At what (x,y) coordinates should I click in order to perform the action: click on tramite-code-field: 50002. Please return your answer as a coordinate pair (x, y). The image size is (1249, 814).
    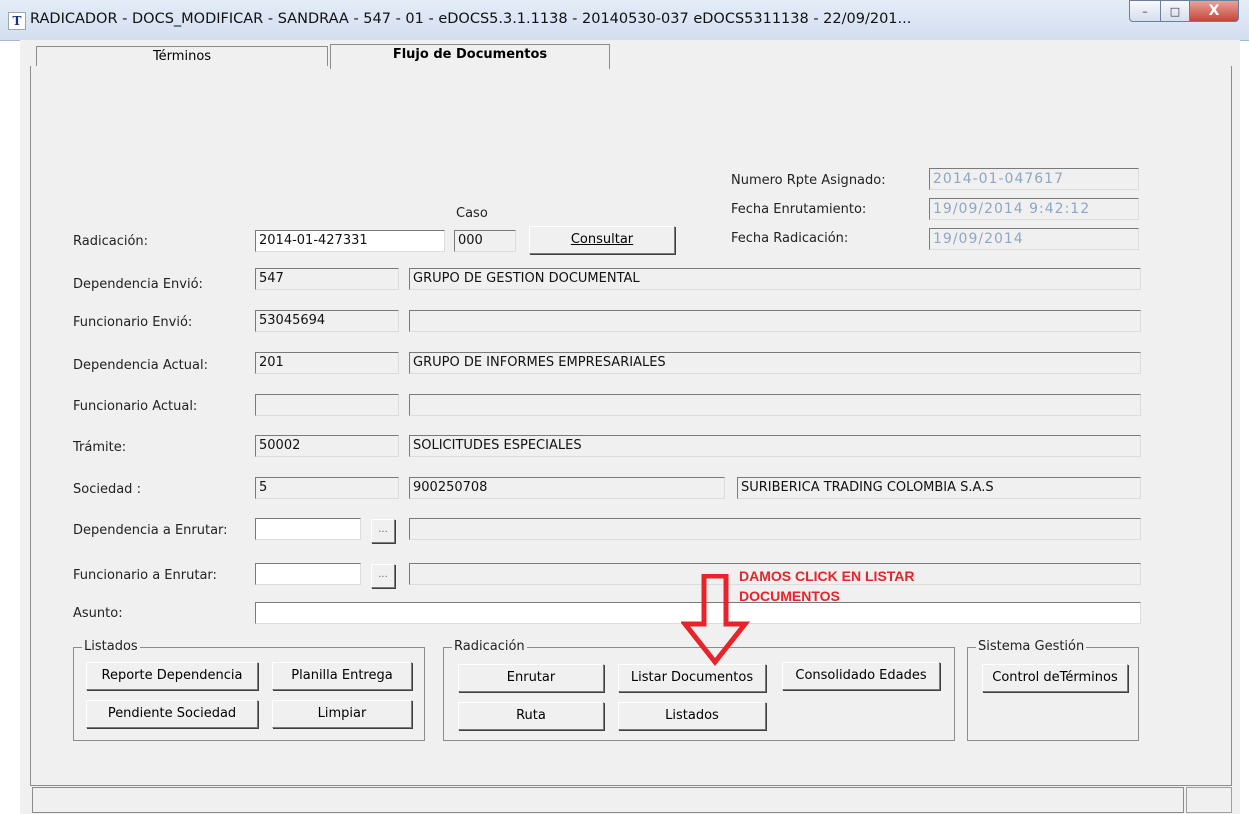
    Looking at the image, I should click on (327, 446).